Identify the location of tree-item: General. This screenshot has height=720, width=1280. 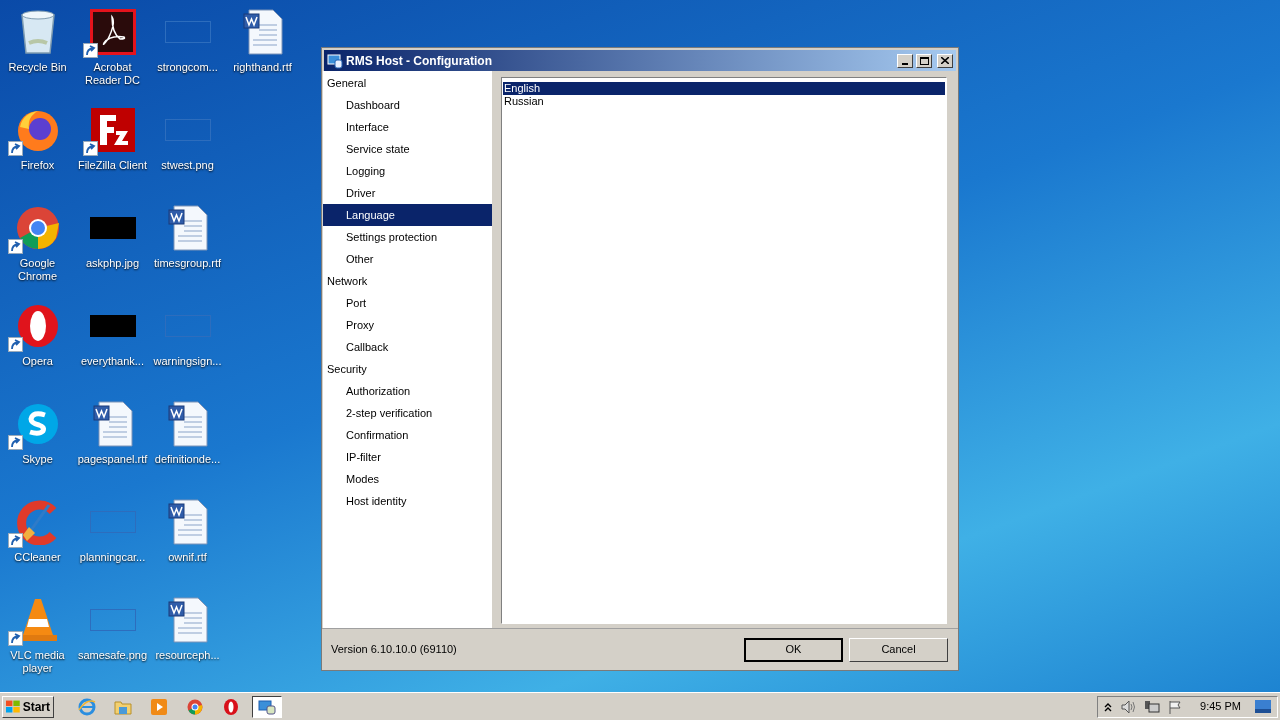
(407, 83).